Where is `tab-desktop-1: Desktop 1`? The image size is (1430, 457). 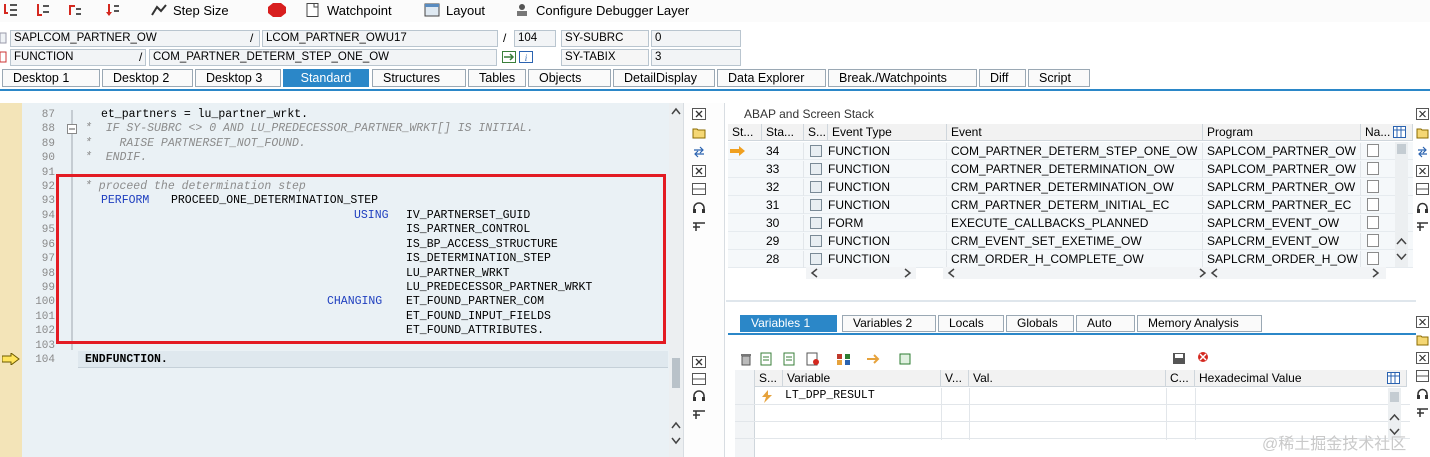
tab-desktop-1: Desktop 1 is located at coordinates (51, 78).